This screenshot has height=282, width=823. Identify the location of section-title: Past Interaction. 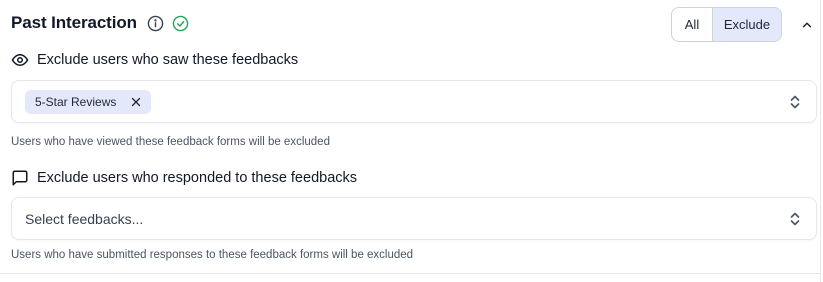
(74, 22).